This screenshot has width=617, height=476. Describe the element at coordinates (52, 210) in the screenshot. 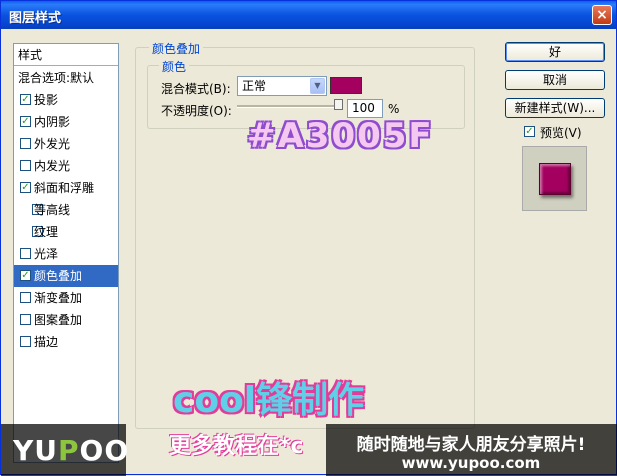

I see `style-item-label: 等高线` at that location.